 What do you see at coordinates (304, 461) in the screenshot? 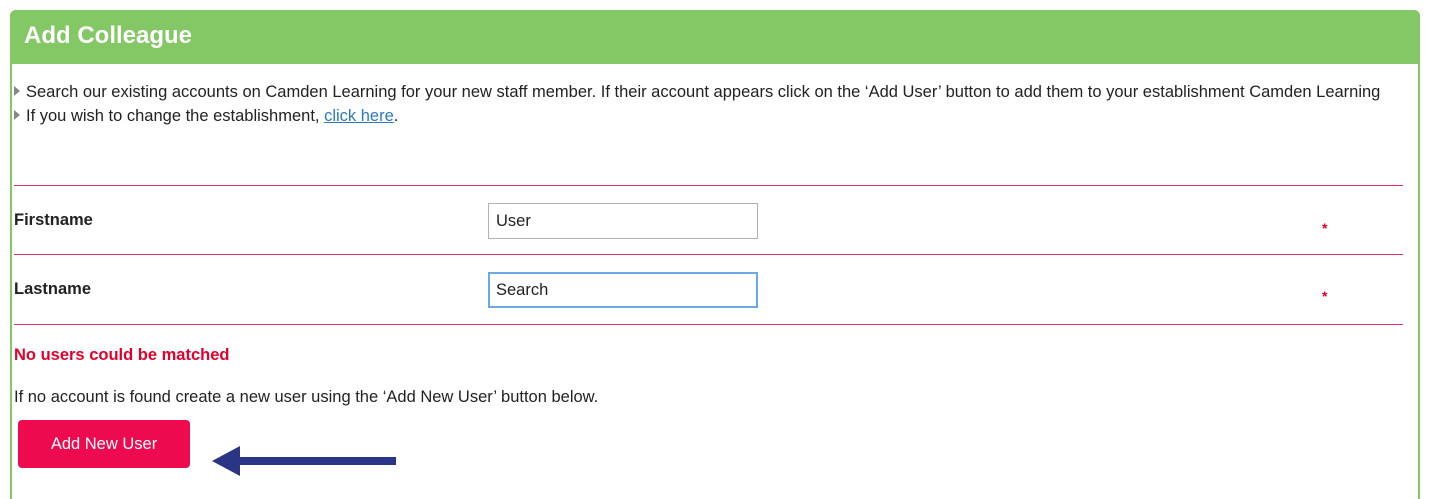
I see `arrow-left-icon` at bounding box center [304, 461].